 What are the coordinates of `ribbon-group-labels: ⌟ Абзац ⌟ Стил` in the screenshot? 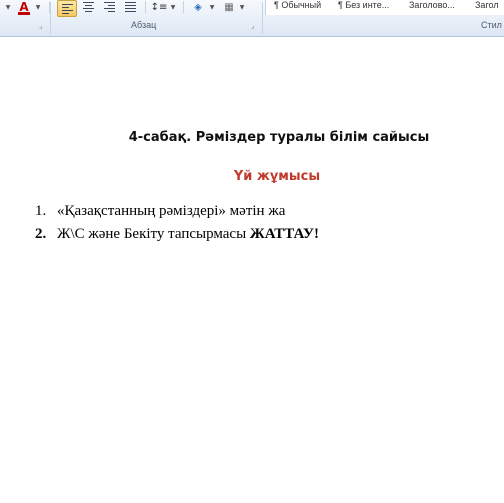 It's located at (252, 18).